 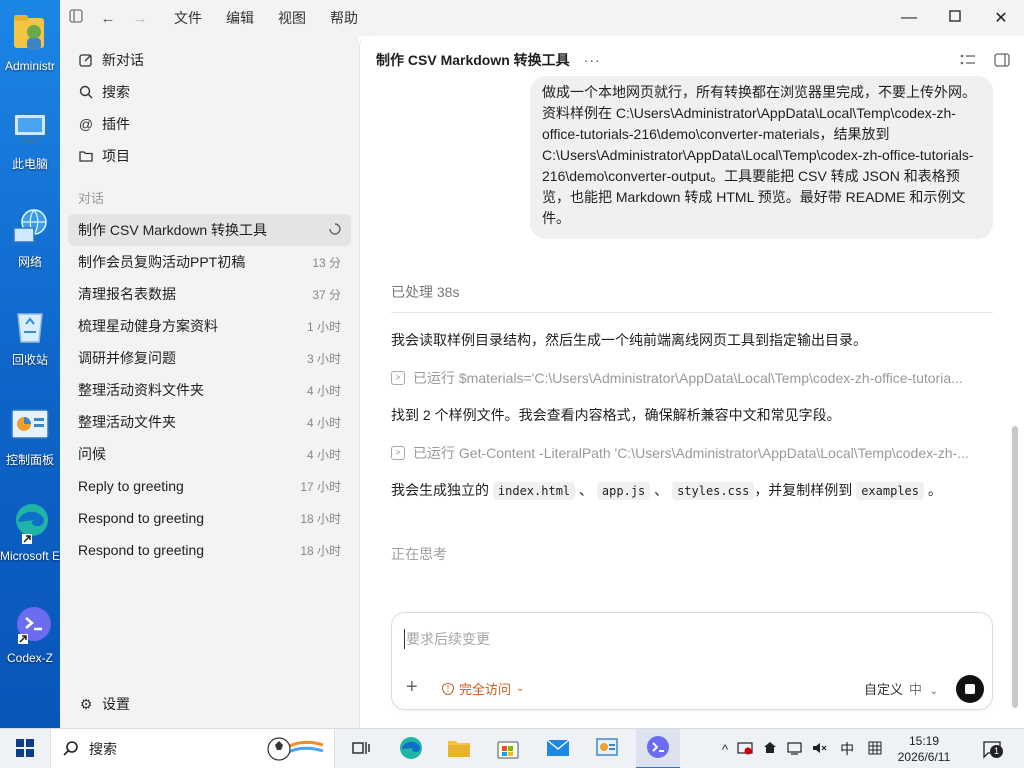 What do you see at coordinates (398, 453) in the screenshot?
I see `terminal-icon: >` at bounding box center [398, 453].